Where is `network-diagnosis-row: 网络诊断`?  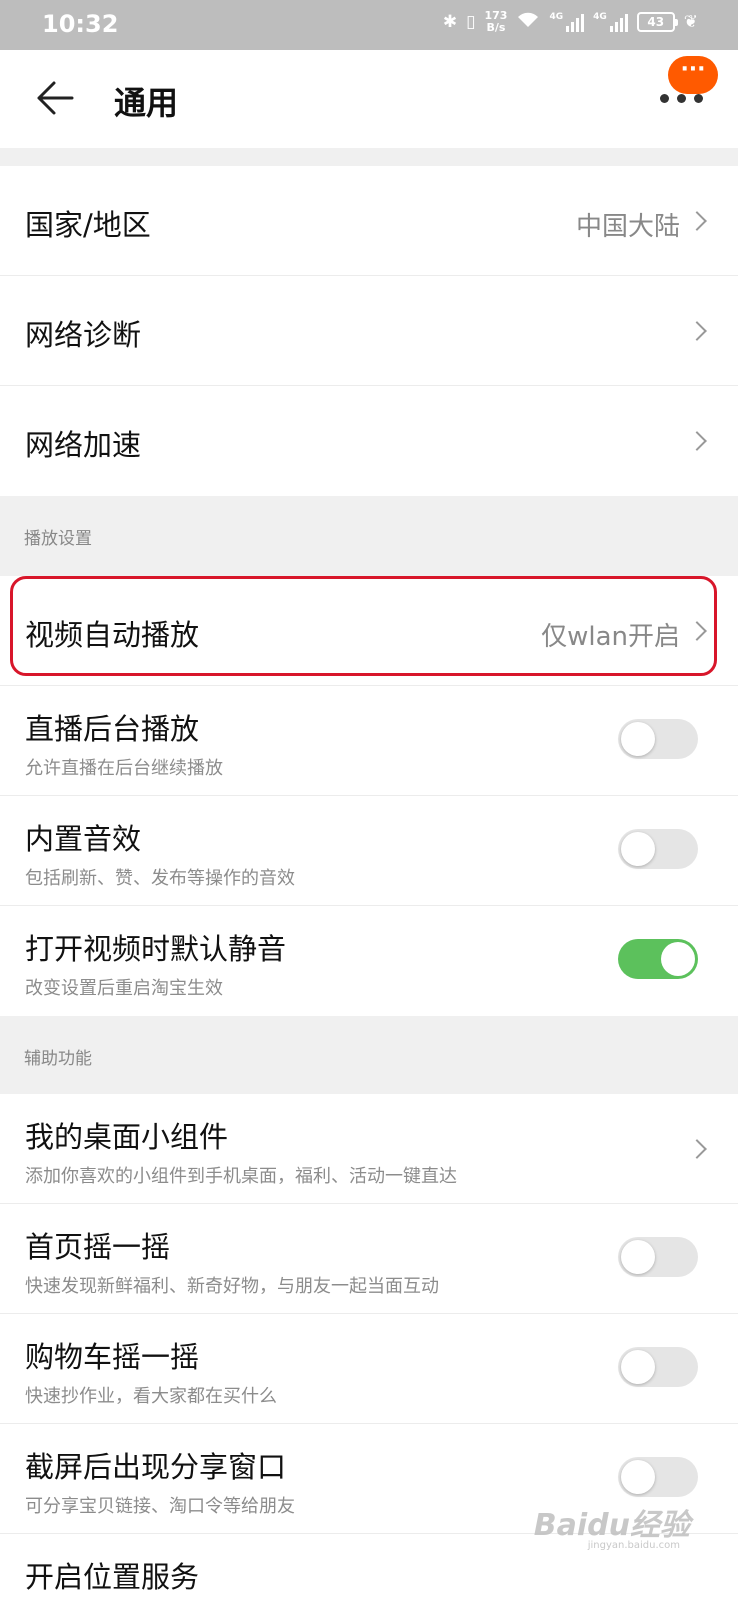 network-diagnosis-row: 网络诊断 is located at coordinates (369, 331).